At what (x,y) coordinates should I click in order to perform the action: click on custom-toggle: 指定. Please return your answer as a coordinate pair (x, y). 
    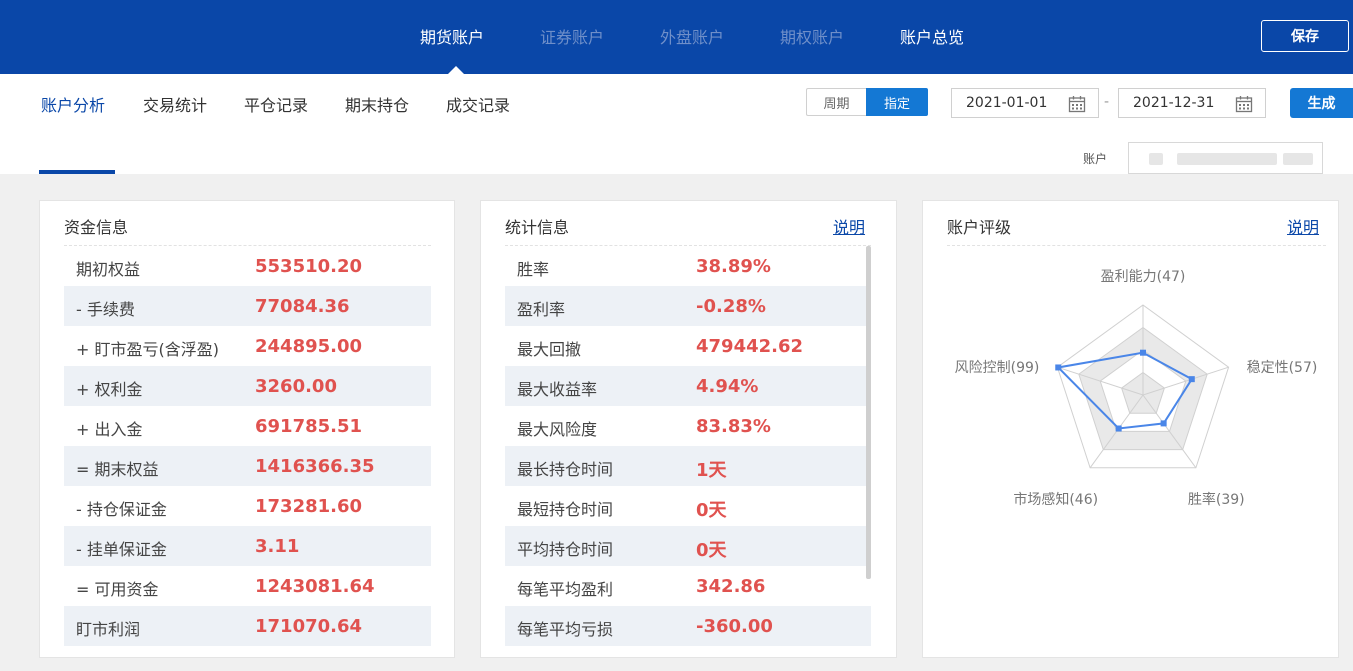
    Looking at the image, I should click on (897, 102).